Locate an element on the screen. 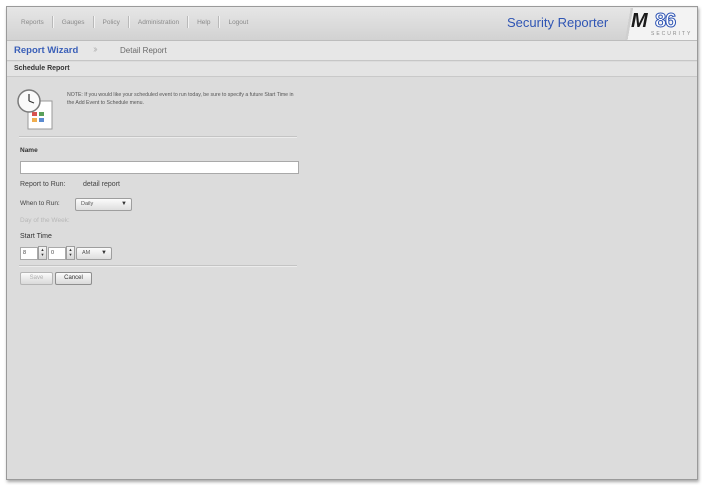 The height and width of the screenshot is (485, 702). name-label: Name is located at coordinates (29, 150).